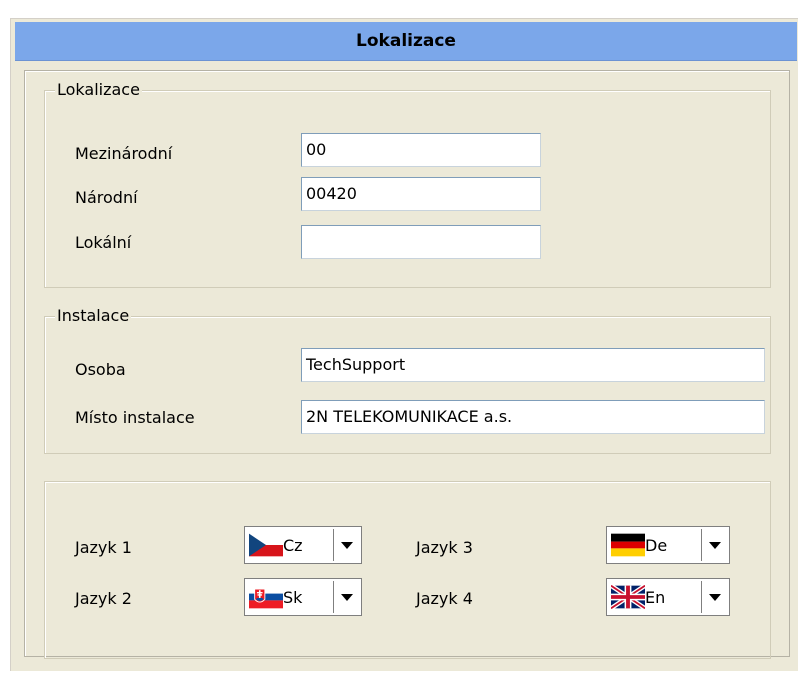  What do you see at coordinates (421, 194) in the screenshot?
I see `national-prefix-input: 00420` at bounding box center [421, 194].